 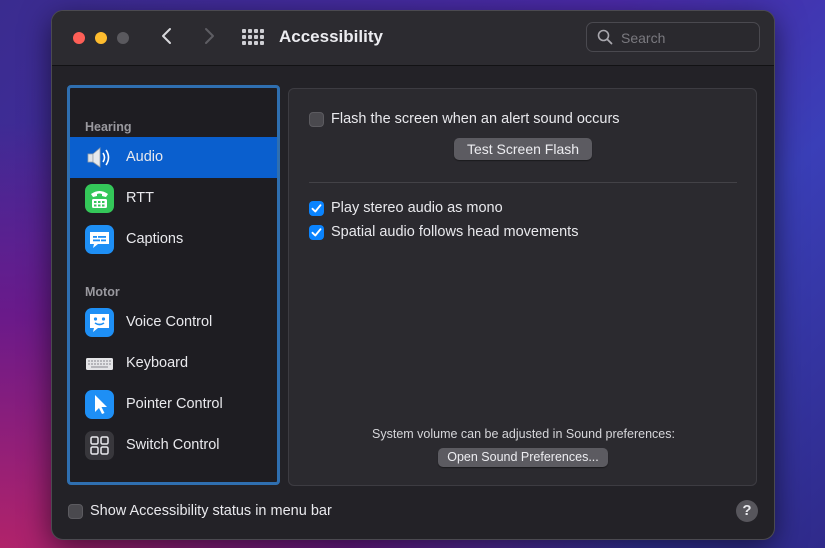 I want to click on search-icon, so click(x=605, y=37).